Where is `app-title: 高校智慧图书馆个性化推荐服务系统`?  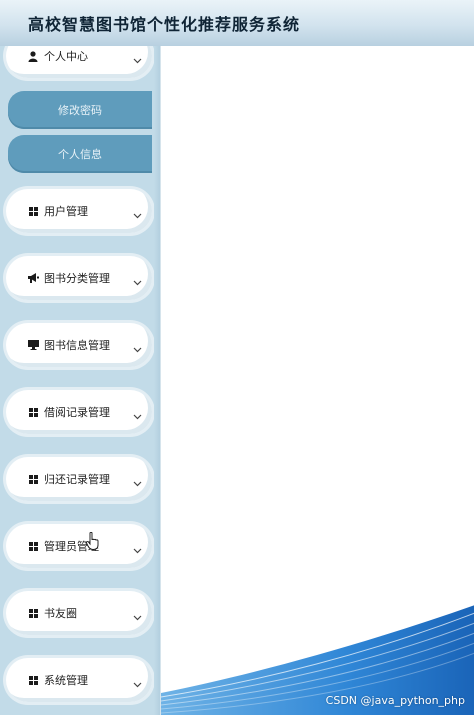 app-title: 高校智慧图书馆个性化推荐服务系统 is located at coordinates (164, 24).